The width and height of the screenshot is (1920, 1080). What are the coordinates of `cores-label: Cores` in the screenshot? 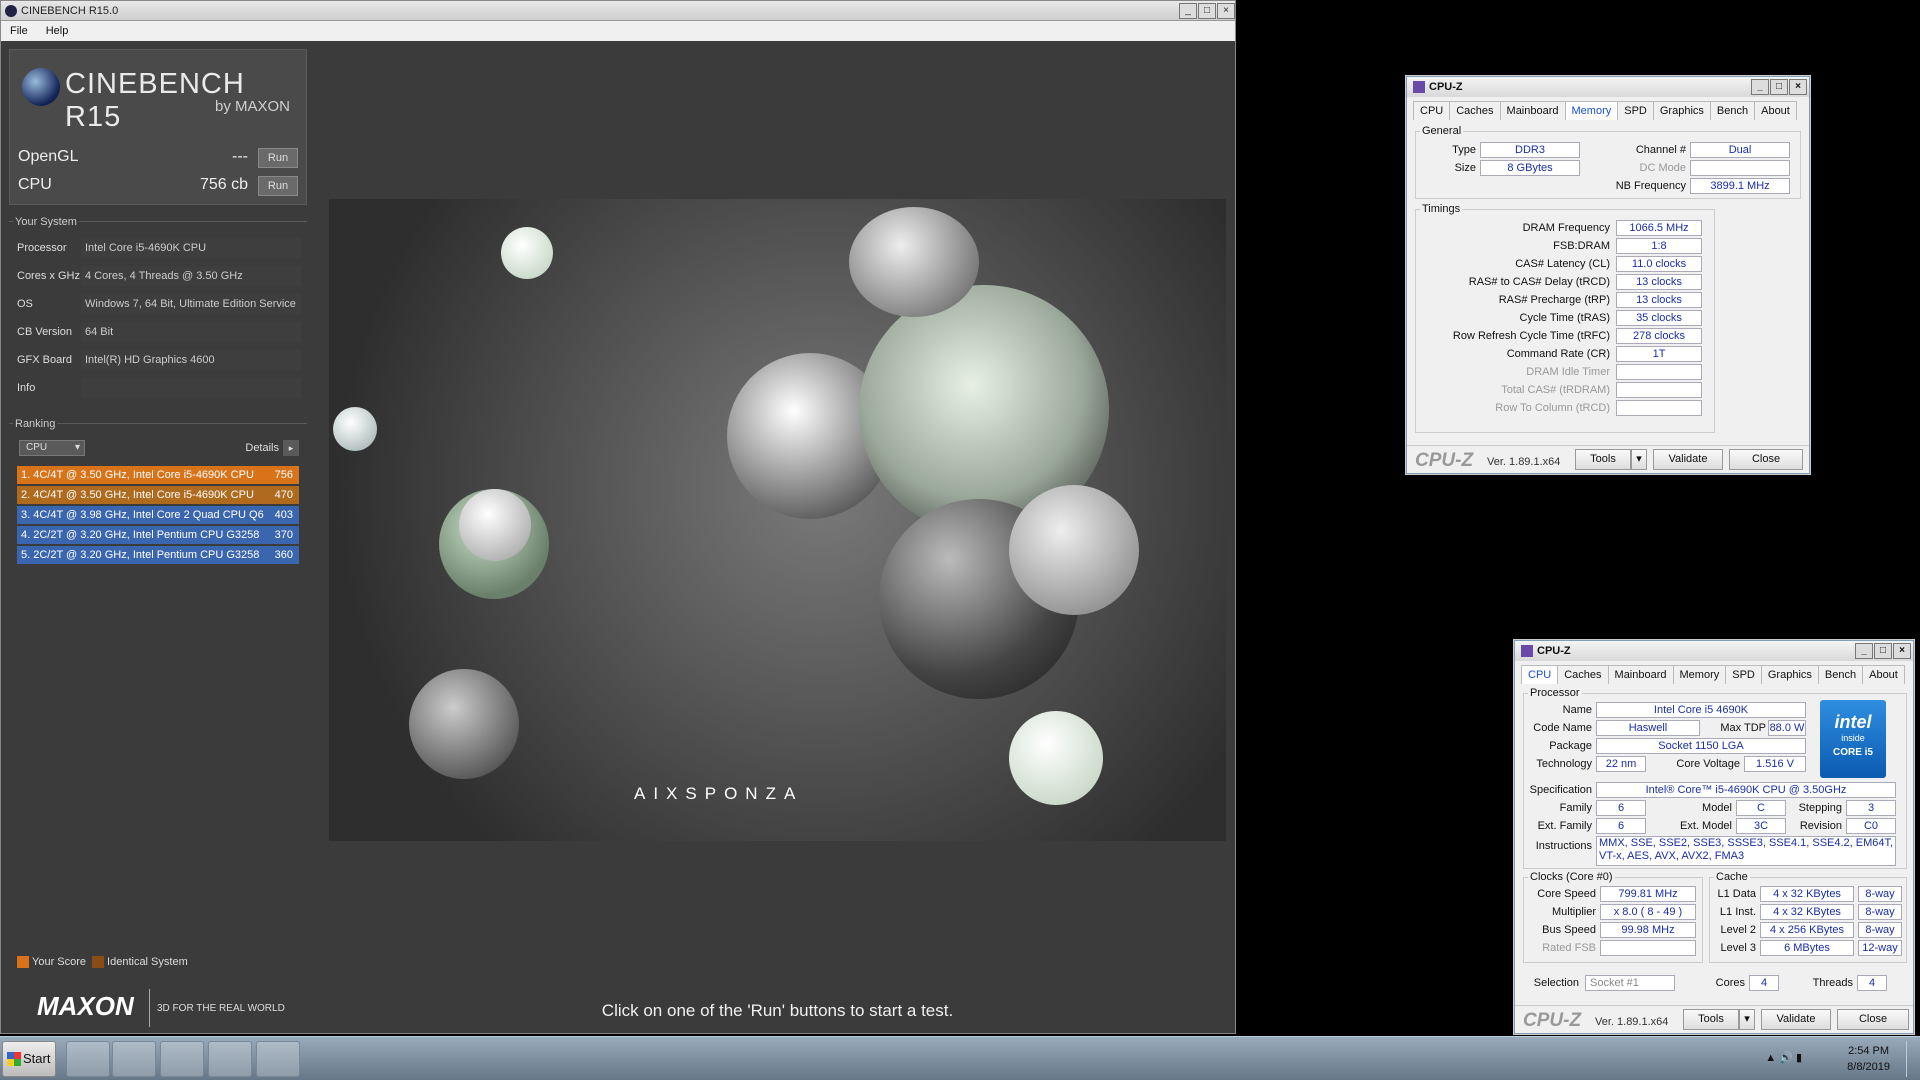 It's located at (1730, 983).